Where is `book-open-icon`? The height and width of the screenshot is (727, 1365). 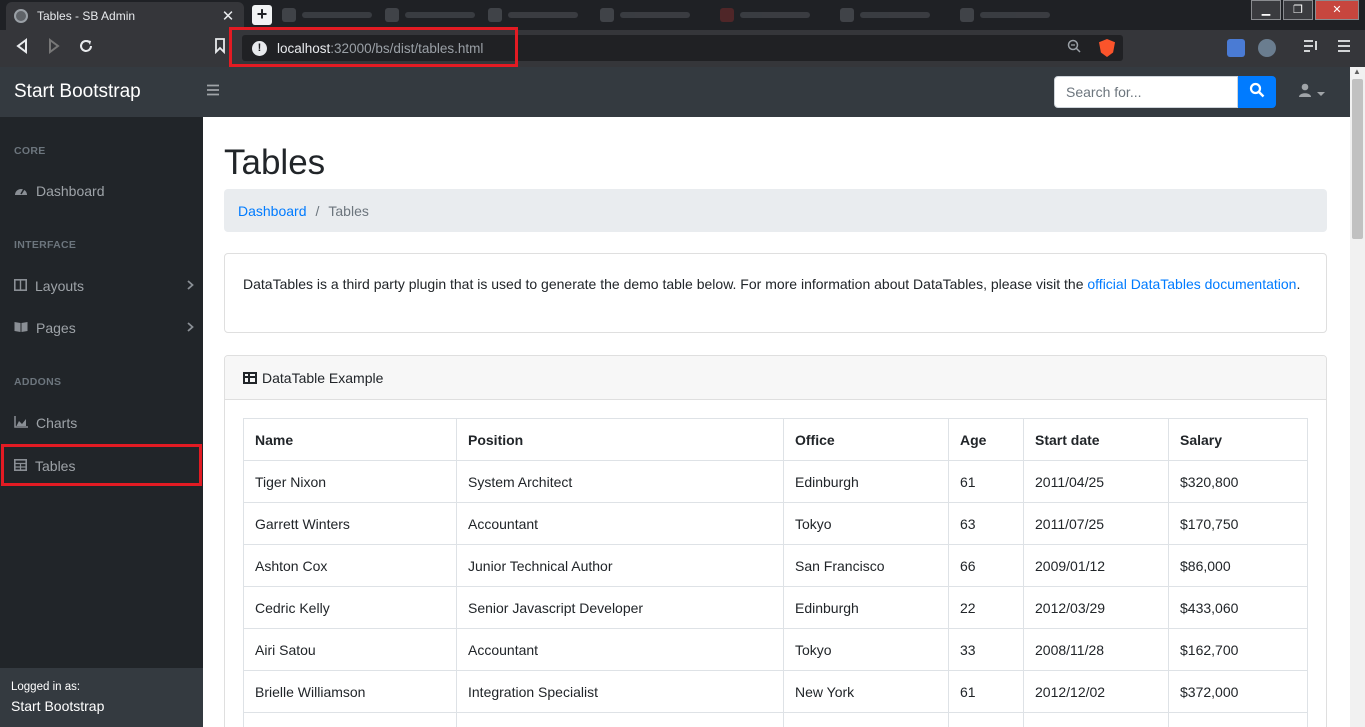 book-open-icon is located at coordinates (21, 328).